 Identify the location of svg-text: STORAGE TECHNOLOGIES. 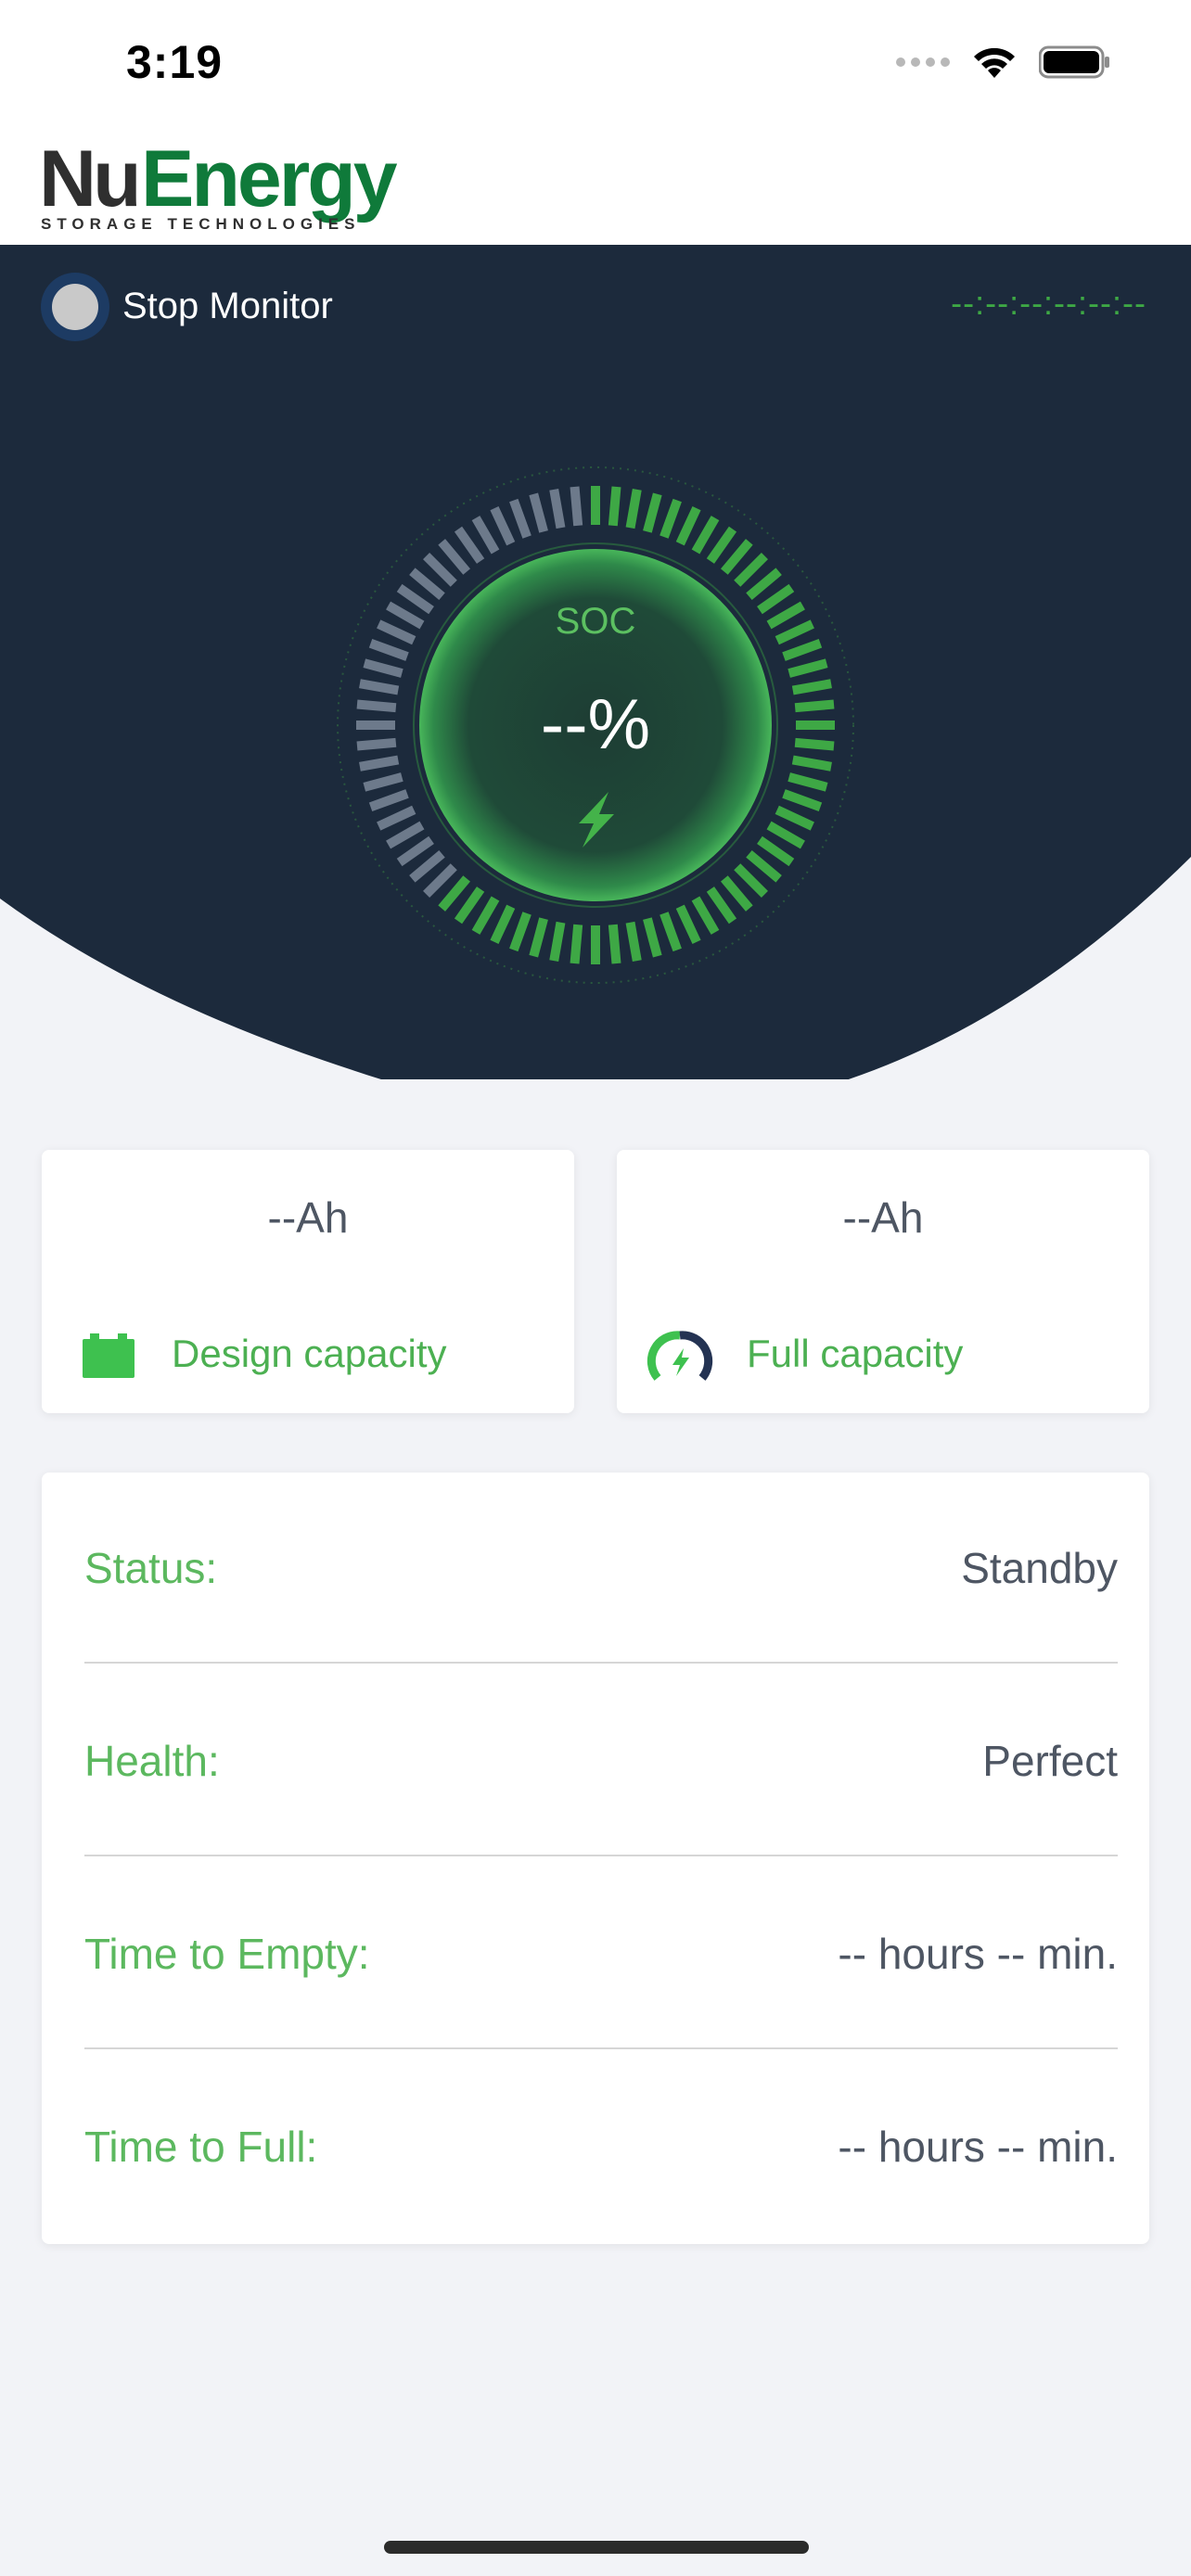
(201, 223).